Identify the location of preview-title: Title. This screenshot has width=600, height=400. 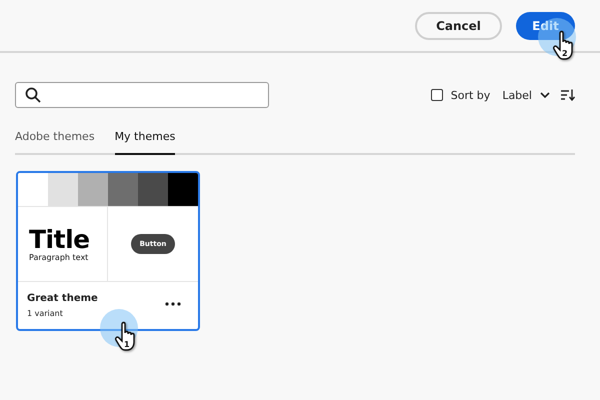
(60, 239).